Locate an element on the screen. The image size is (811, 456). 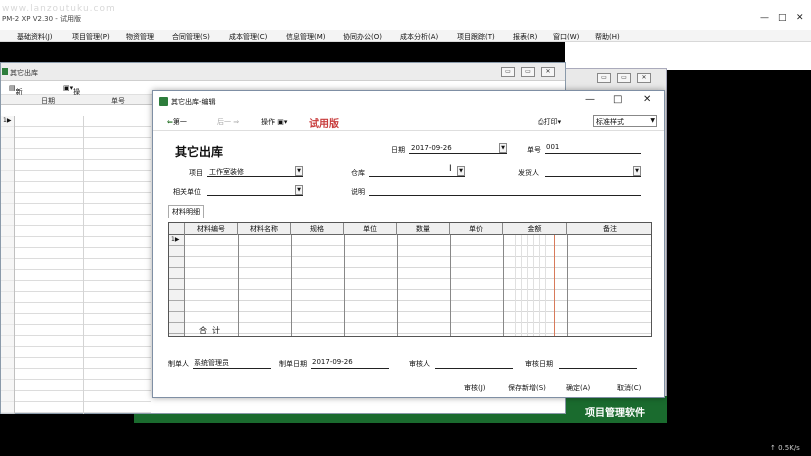
reviewer-field is located at coordinates (474, 363).